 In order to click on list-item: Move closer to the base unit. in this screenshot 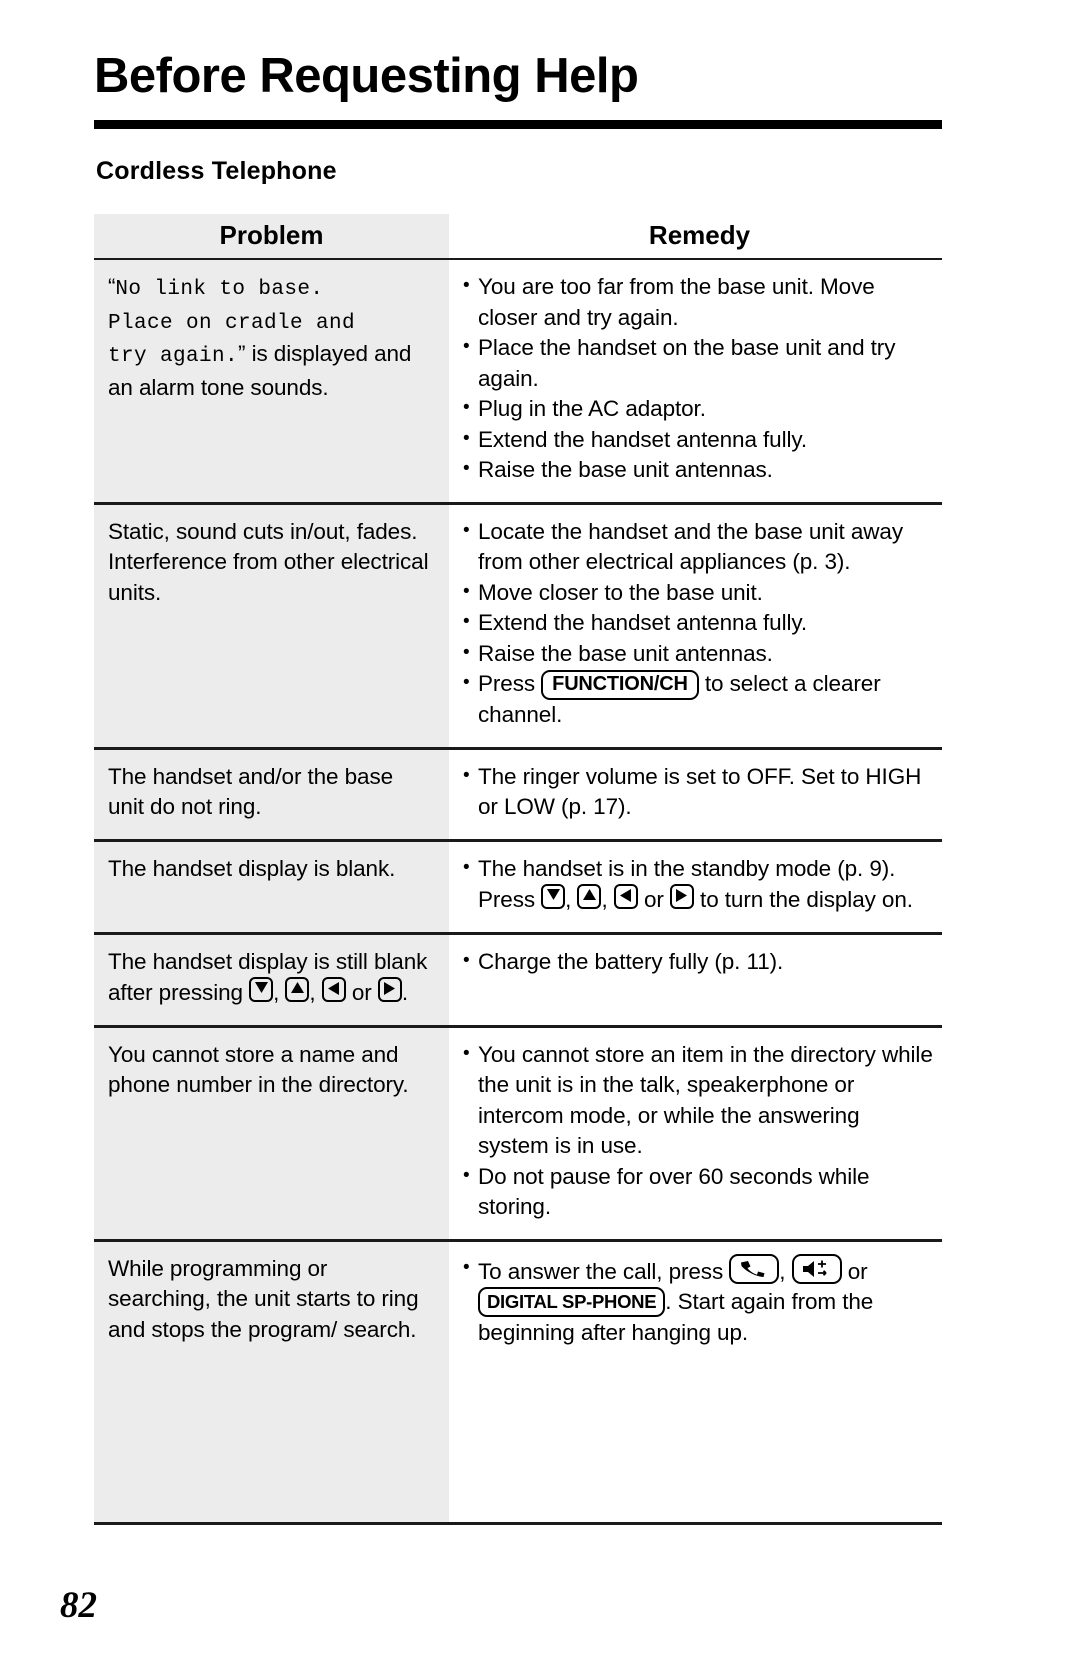, I will do `click(699, 593)`.